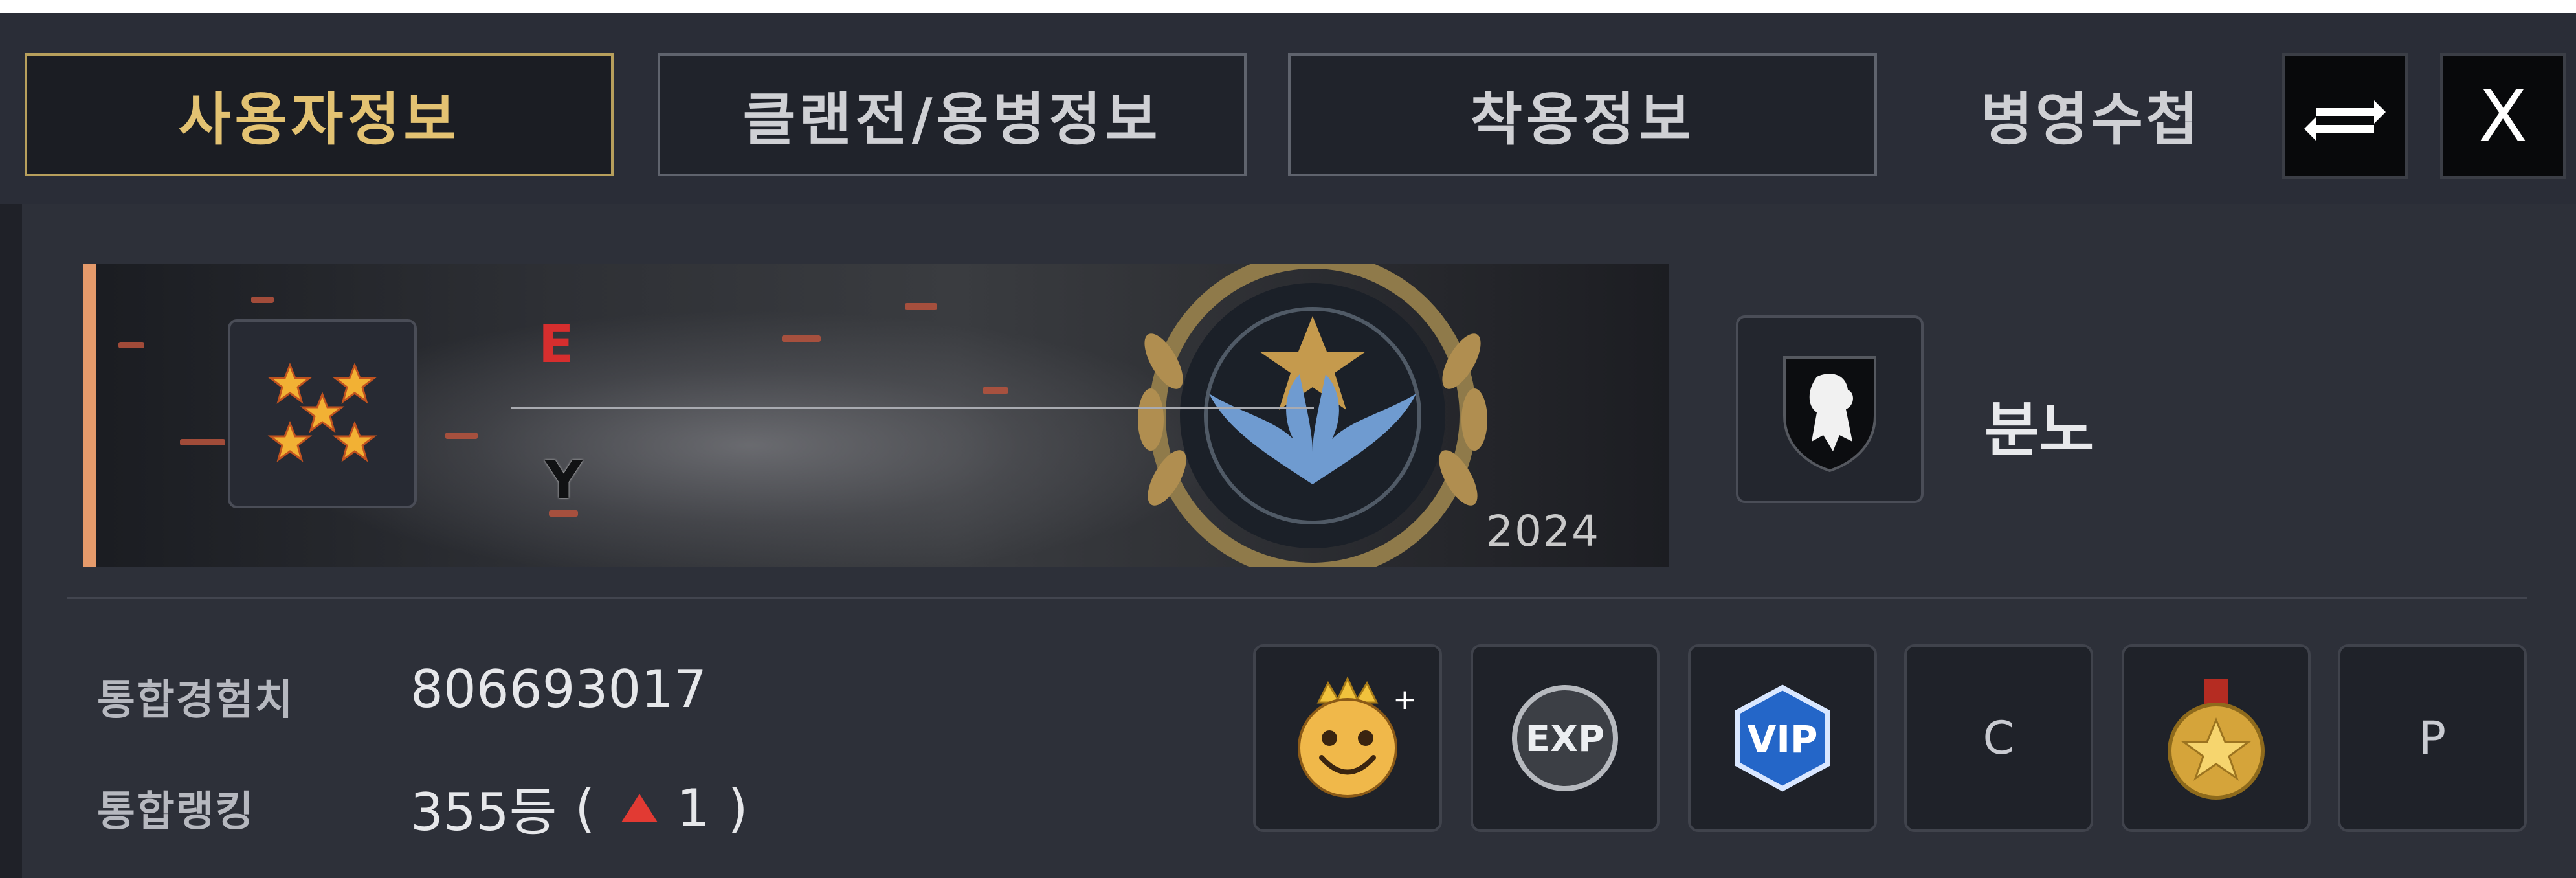 The height and width of the screenshot is (878, 2576). Describe the element at coordinates (1582, 114) in the screenshot. I see `tab-equipment-info: 착용정보` at that location.